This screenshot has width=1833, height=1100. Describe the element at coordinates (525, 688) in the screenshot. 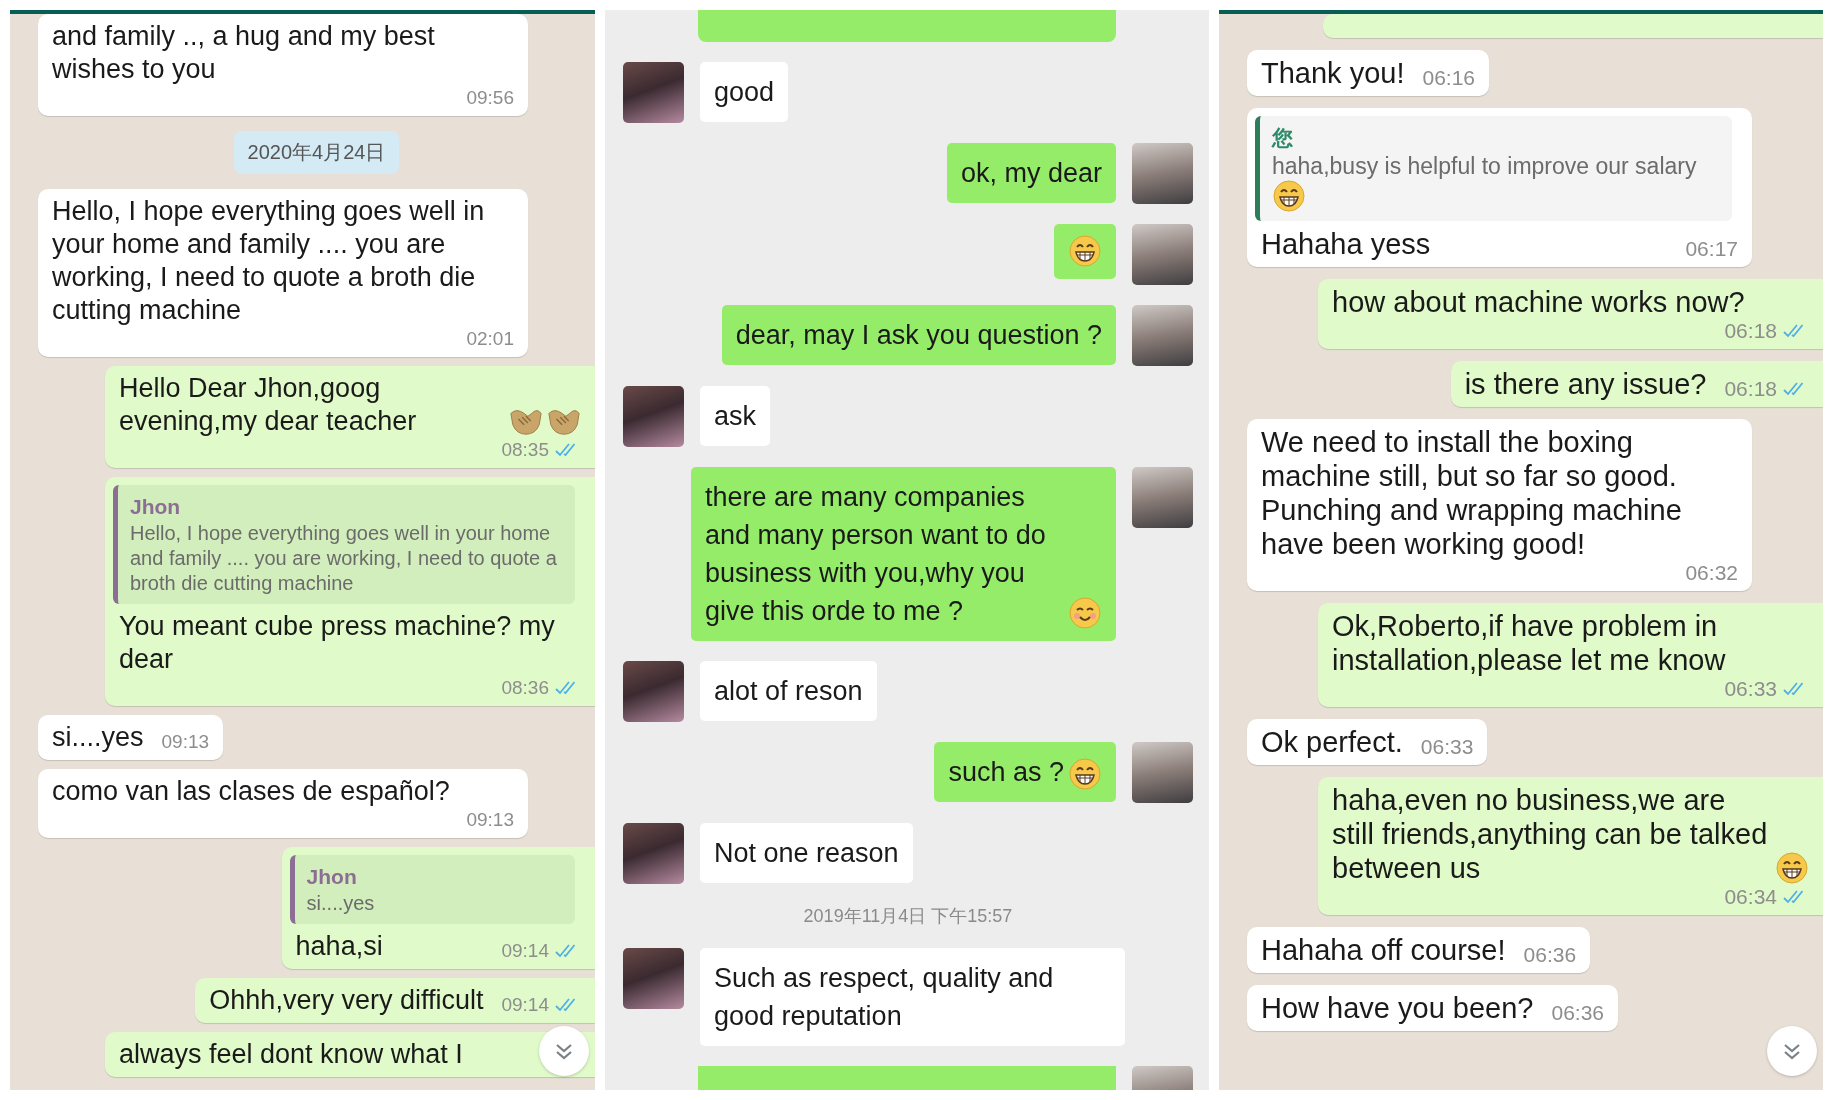

I see `message-time: 08:36` at that location.